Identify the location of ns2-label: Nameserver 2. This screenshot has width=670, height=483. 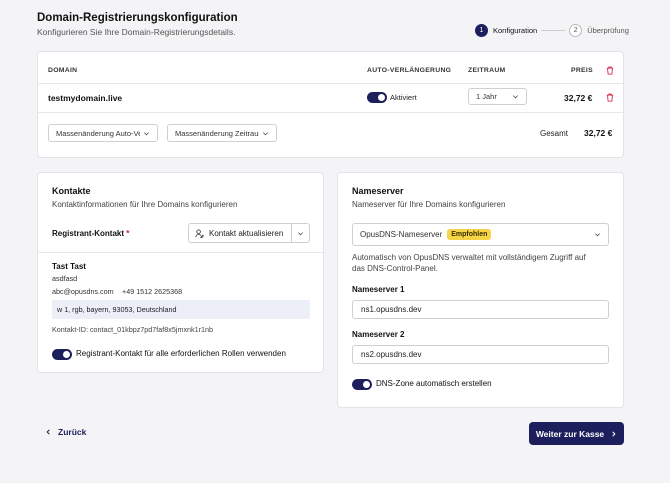
(378, 334).